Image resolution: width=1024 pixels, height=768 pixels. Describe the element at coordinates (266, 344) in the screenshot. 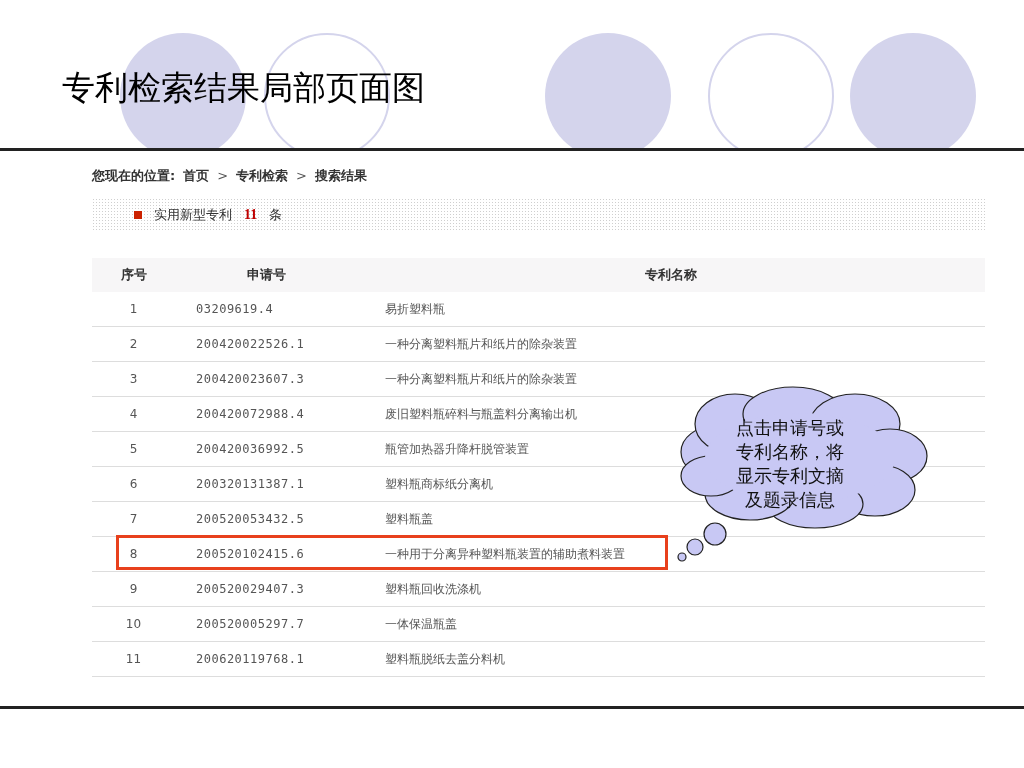

I see `application-number-link: 200420022526.1` at that location.